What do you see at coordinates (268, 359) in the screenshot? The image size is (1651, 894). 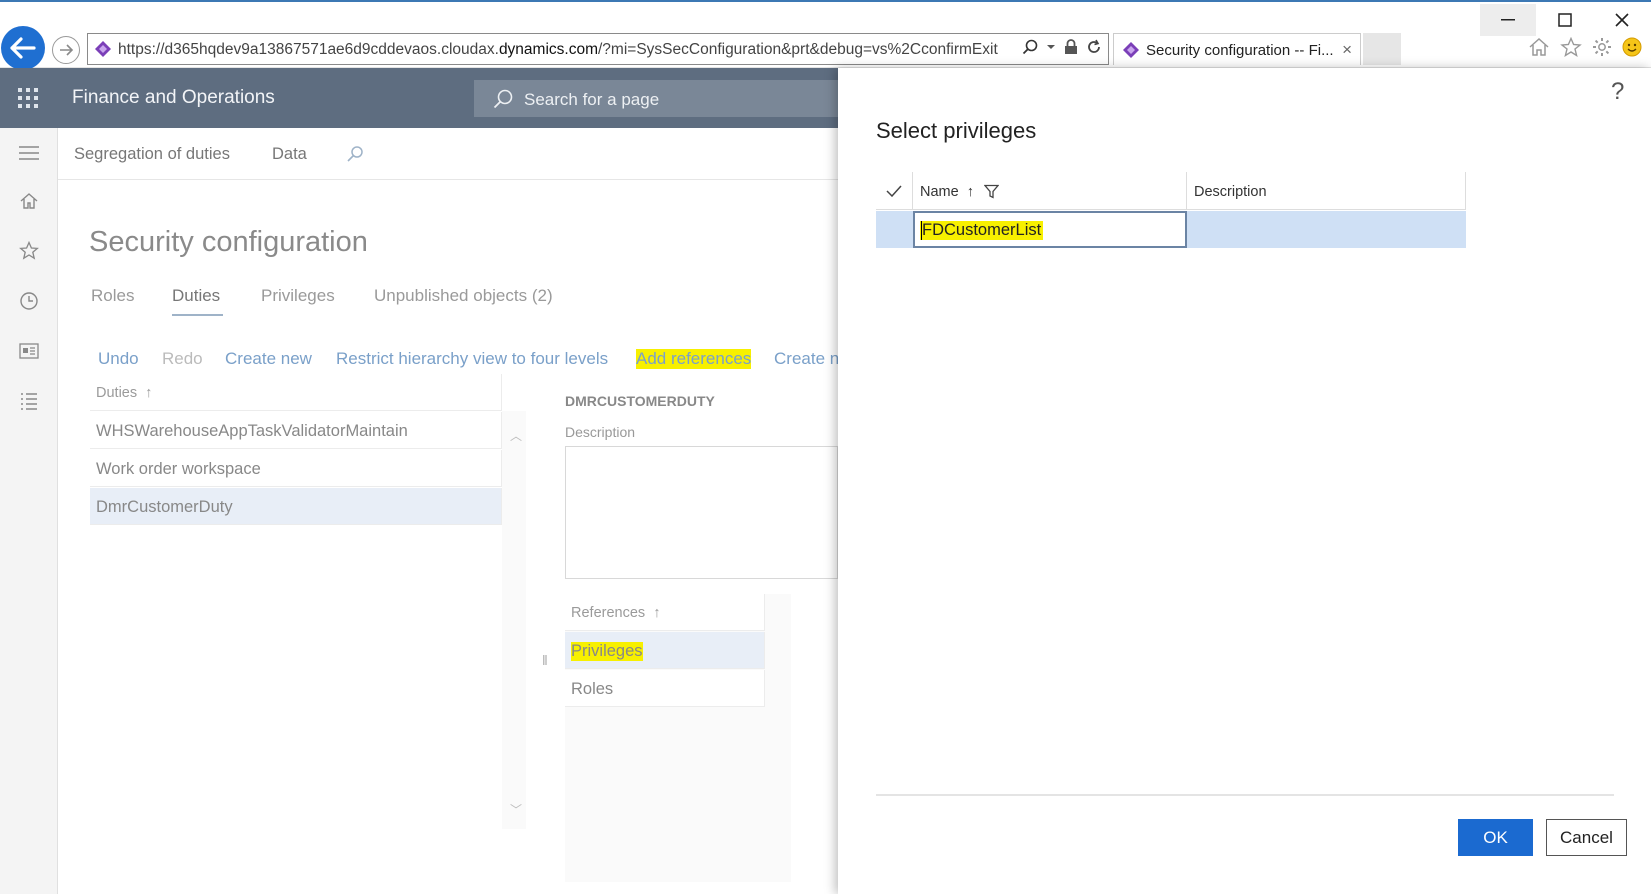 I see `create-new-button: Create new` at bounding box center [268, 359].